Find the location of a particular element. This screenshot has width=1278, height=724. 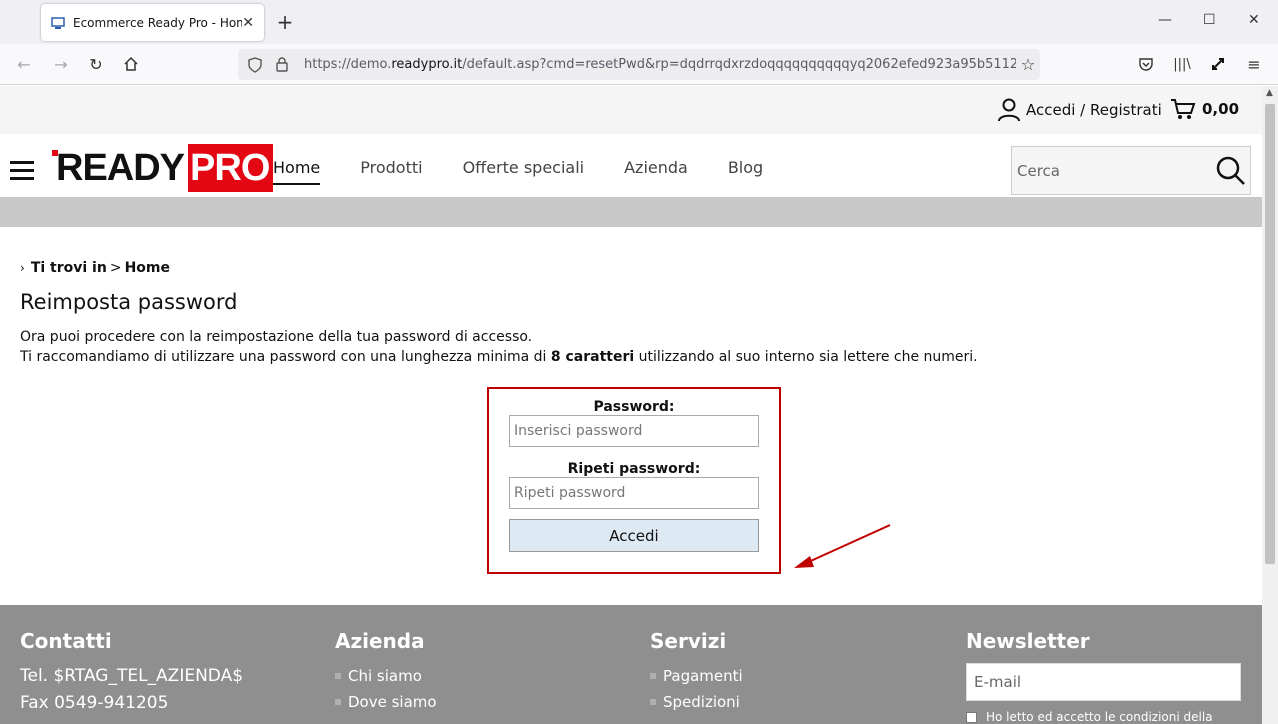

browser-tab-bar: Ecommerce Ready Pro - Home ✕ + — ☐ ✕ is located at coordinates (639, 22).